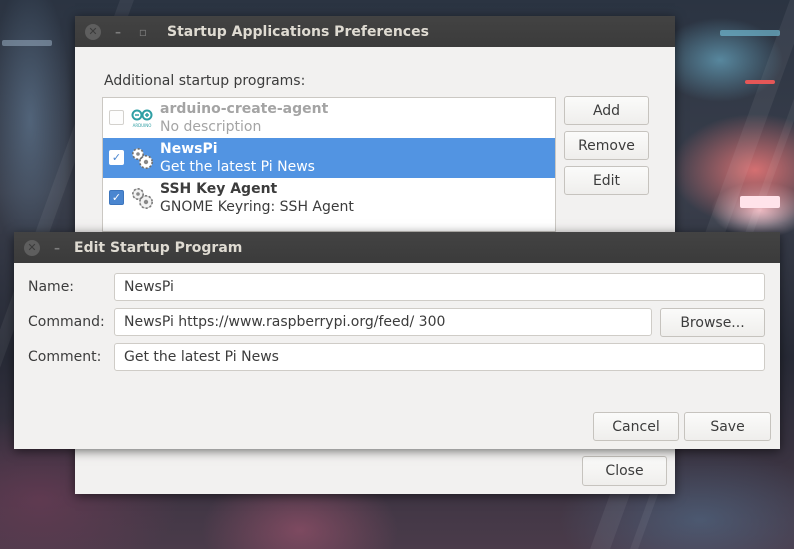  Describe the element at coordinates (205, 81) in the screenshot. I see `section-label: Additional startup programs:` at that location.